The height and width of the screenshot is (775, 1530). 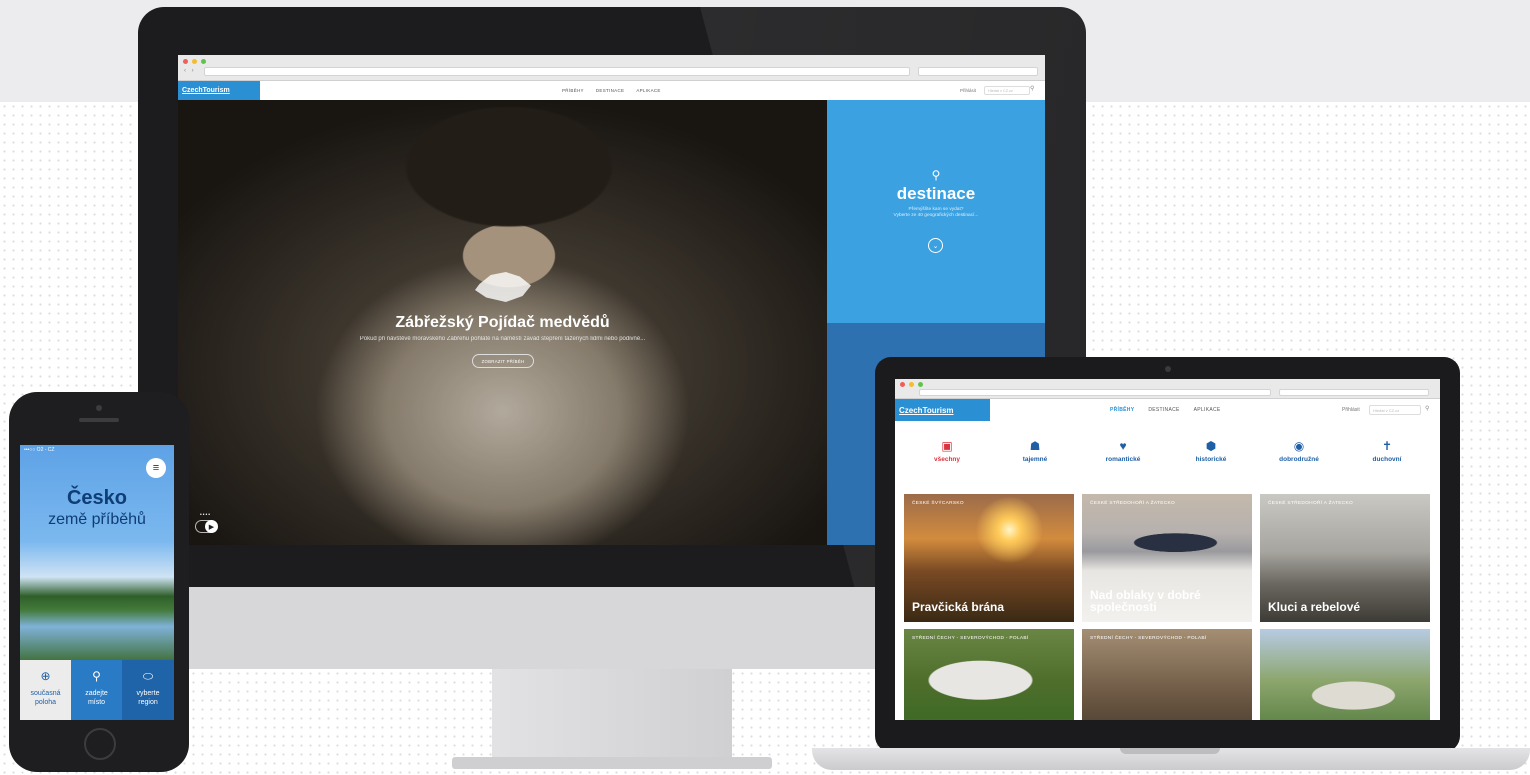 What do you see at coordinates (1299, 446) in the screenshot?
I see `compass-icon: ◉` at bounding box center [1299, 446].